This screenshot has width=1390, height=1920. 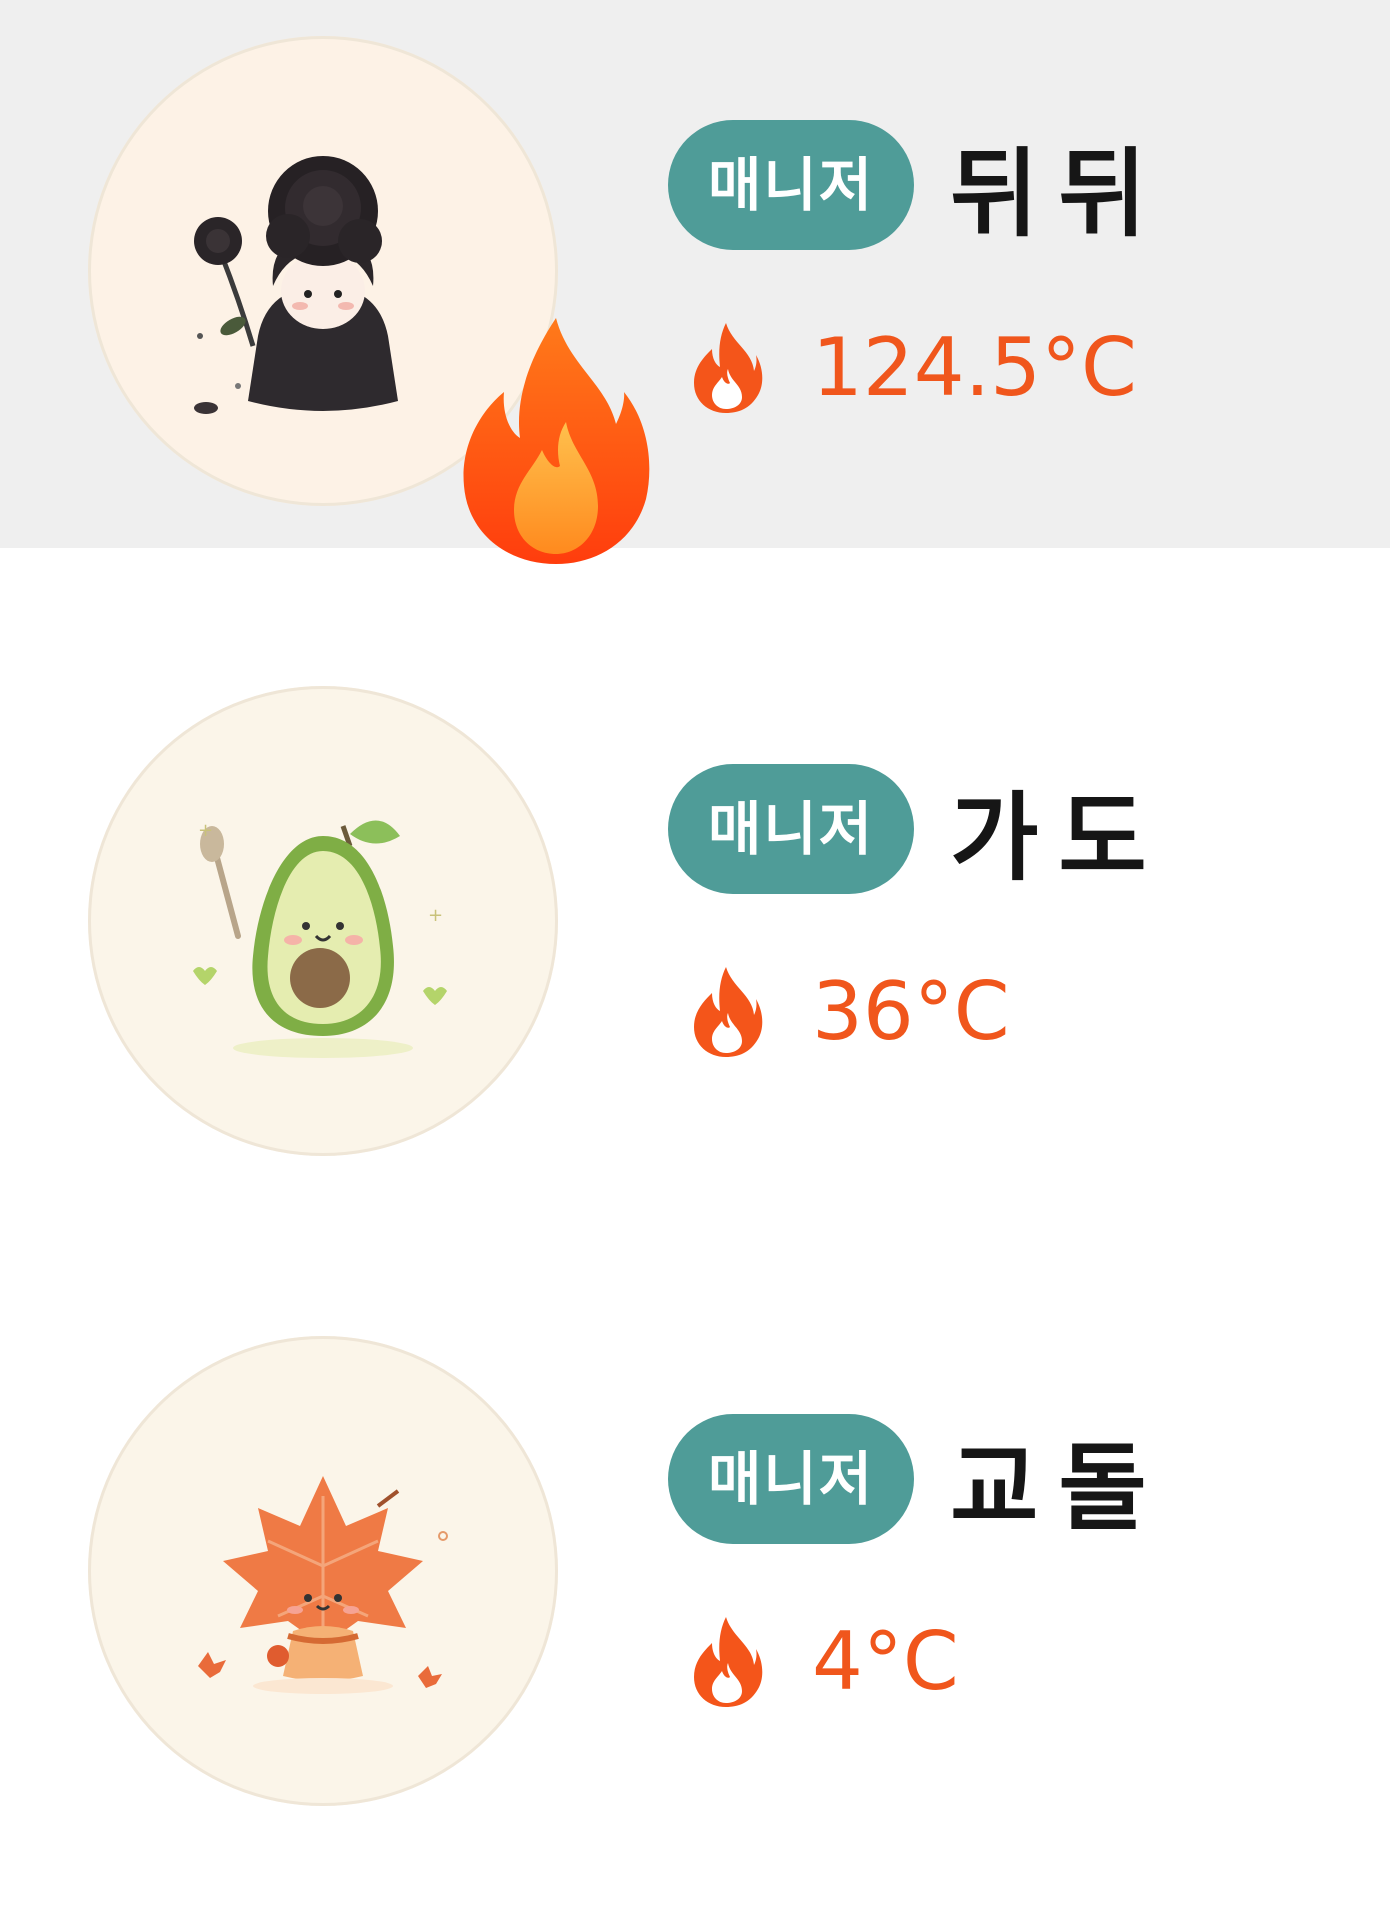 What do you see at coordinates (911, 1011) in the screenshot?
I see `manner-temperature: 36°C` at bounding box center [911, 1011].